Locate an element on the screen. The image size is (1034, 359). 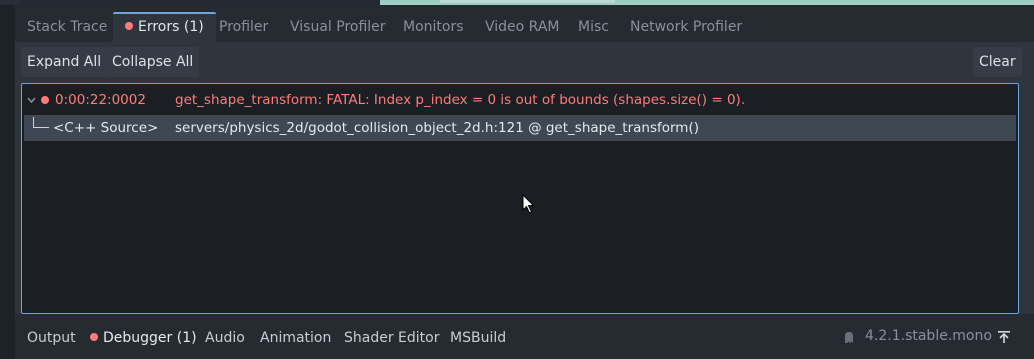
bottom-tab-audio: Audio is located at coordinates (225, 338).